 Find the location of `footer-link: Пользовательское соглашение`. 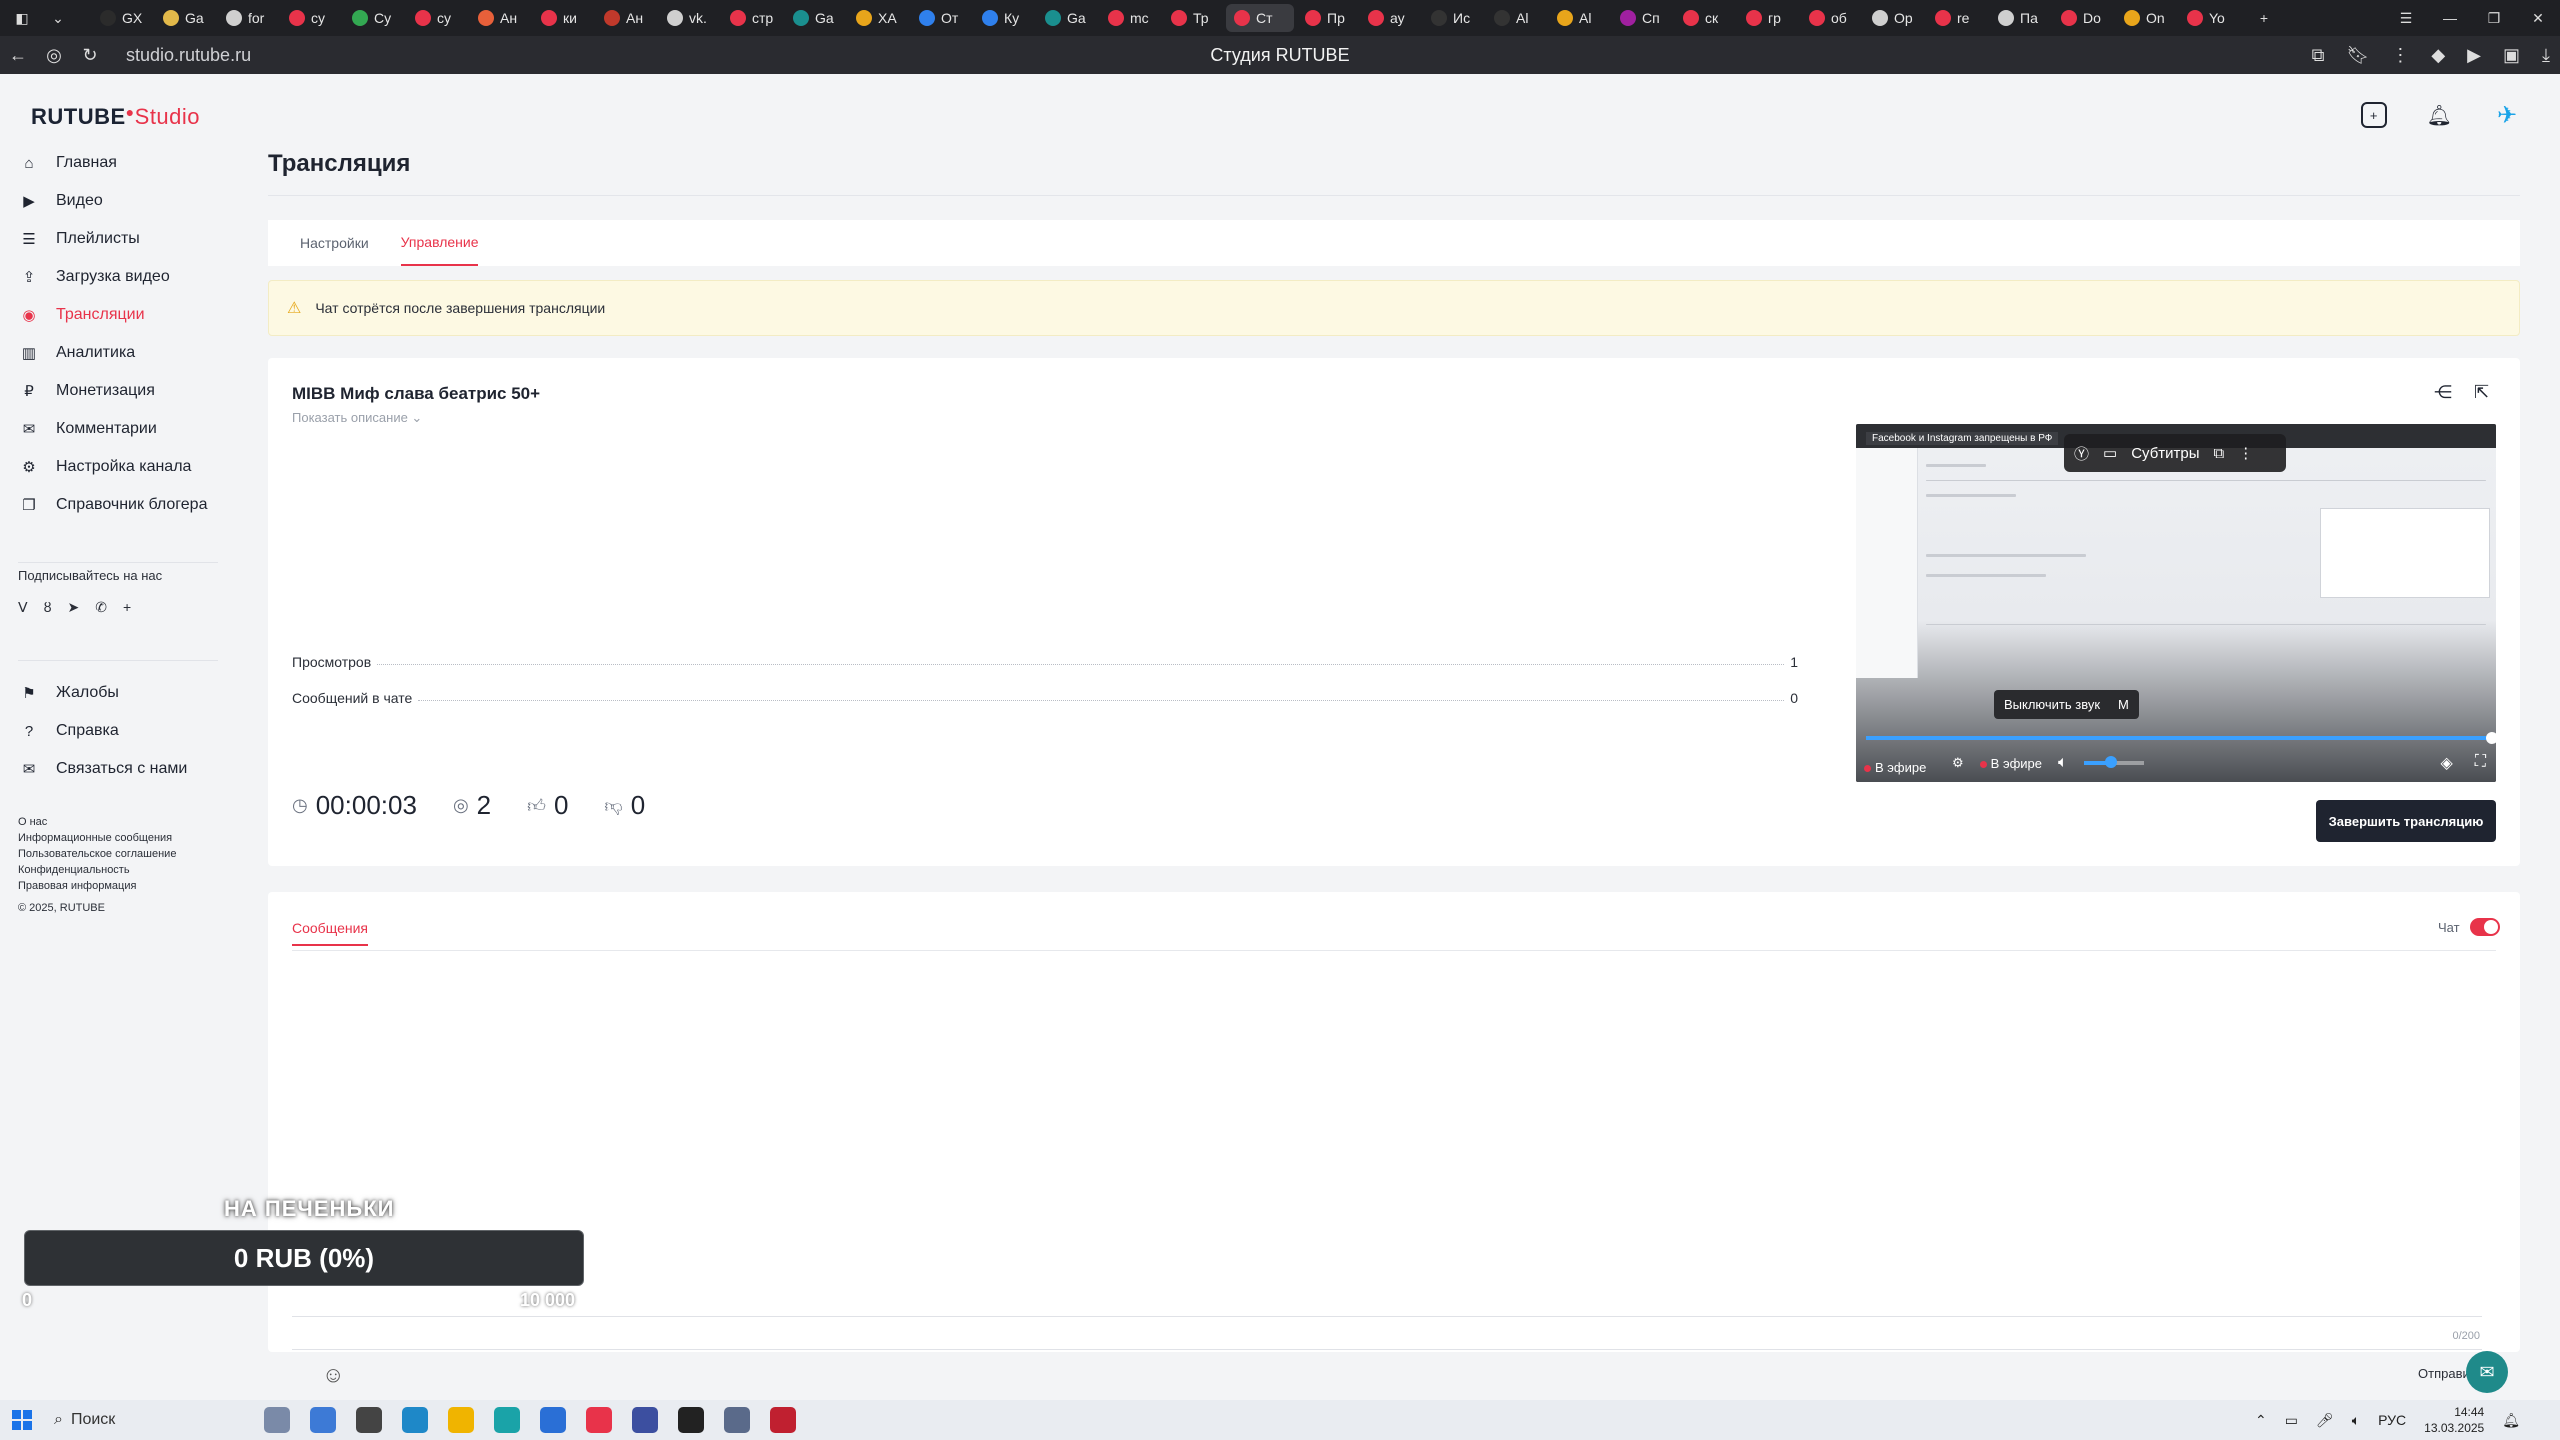

footer-link: Пользовательское соглашение is located at coordinates (97, 854).